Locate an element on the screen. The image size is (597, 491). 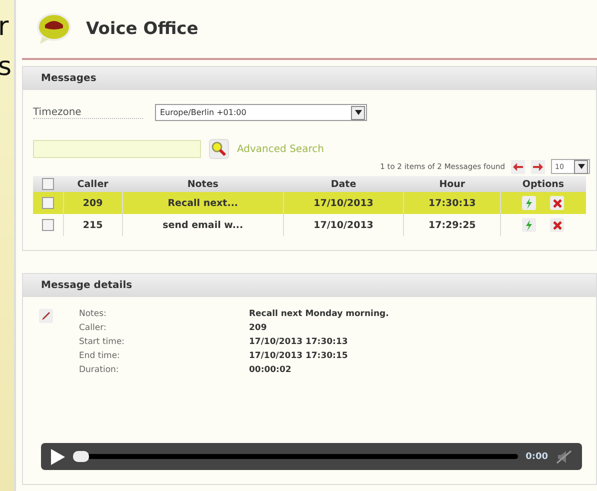
column-header: Hour is located at coordinates (452, 184).